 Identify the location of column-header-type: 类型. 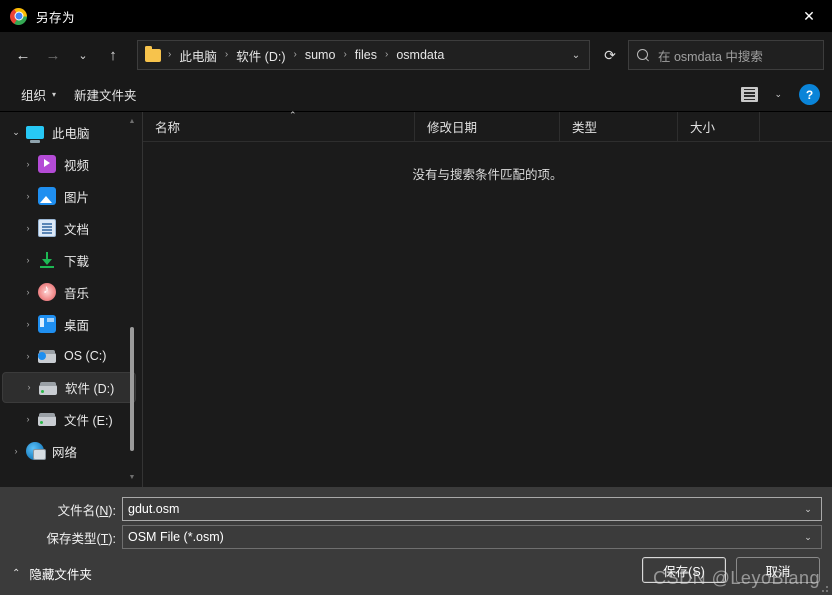
(619, 126).